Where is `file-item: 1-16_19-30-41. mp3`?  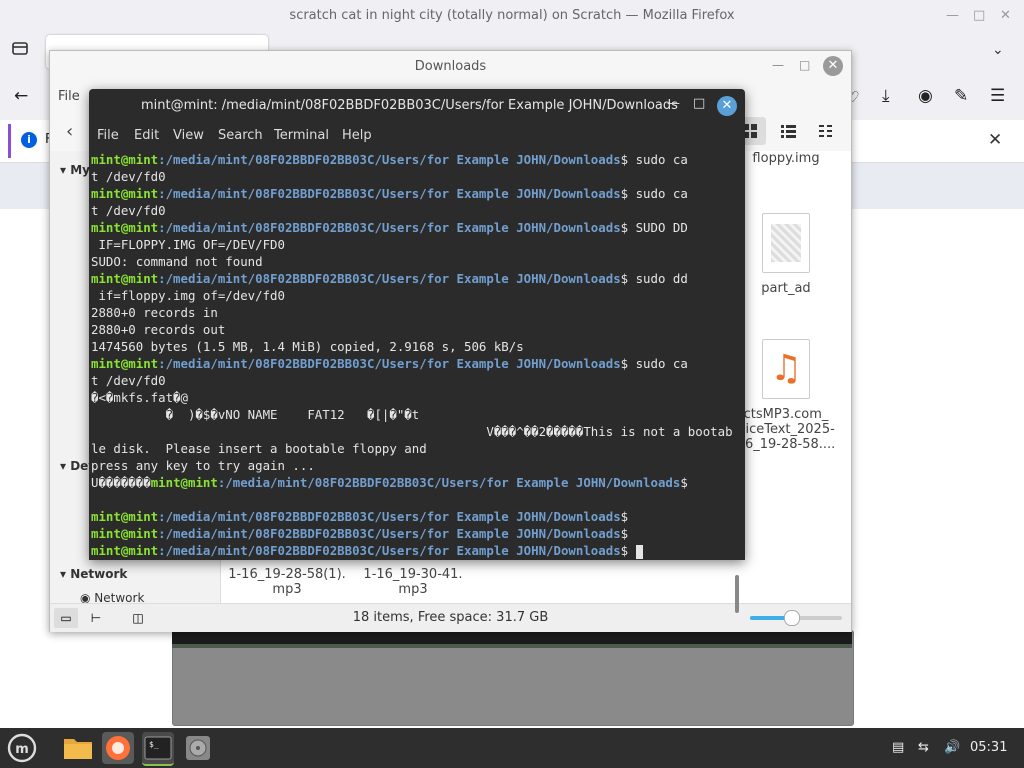 file-item: 1-16_19-30-41. mp3 is located at coordinates (413, 584).